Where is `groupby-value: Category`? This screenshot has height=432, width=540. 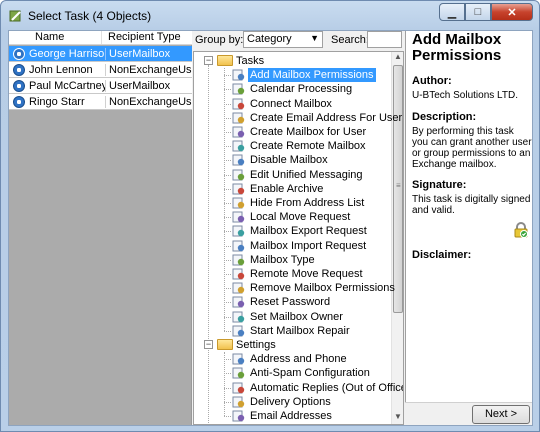 groupby-value: Category is located at coordinates (269, 39).